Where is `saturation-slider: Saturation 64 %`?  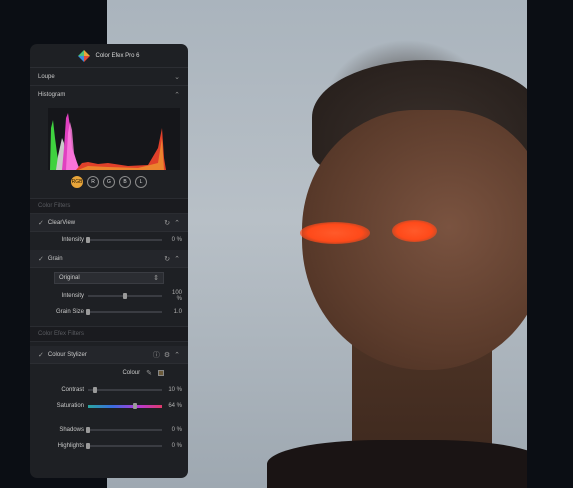
saturation-slider: Saturation 64 % is located at coordinates (109, 406).